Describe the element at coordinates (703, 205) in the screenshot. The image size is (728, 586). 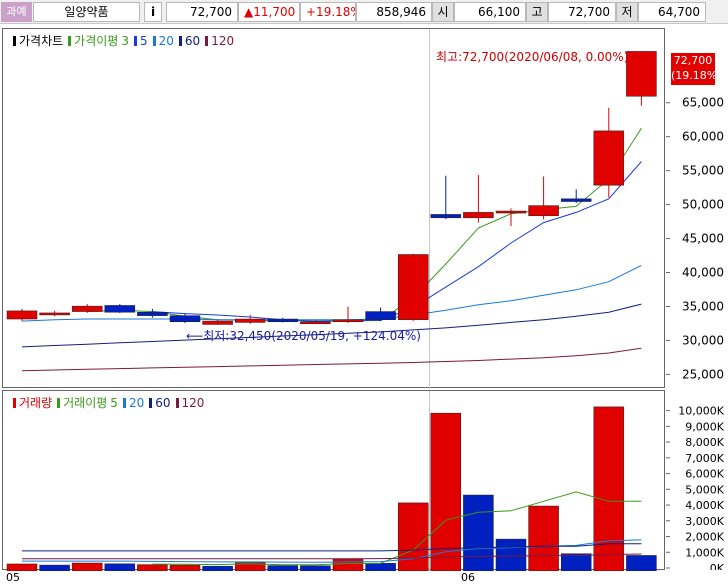
I see `price-tick-label: 50,000` at that location.